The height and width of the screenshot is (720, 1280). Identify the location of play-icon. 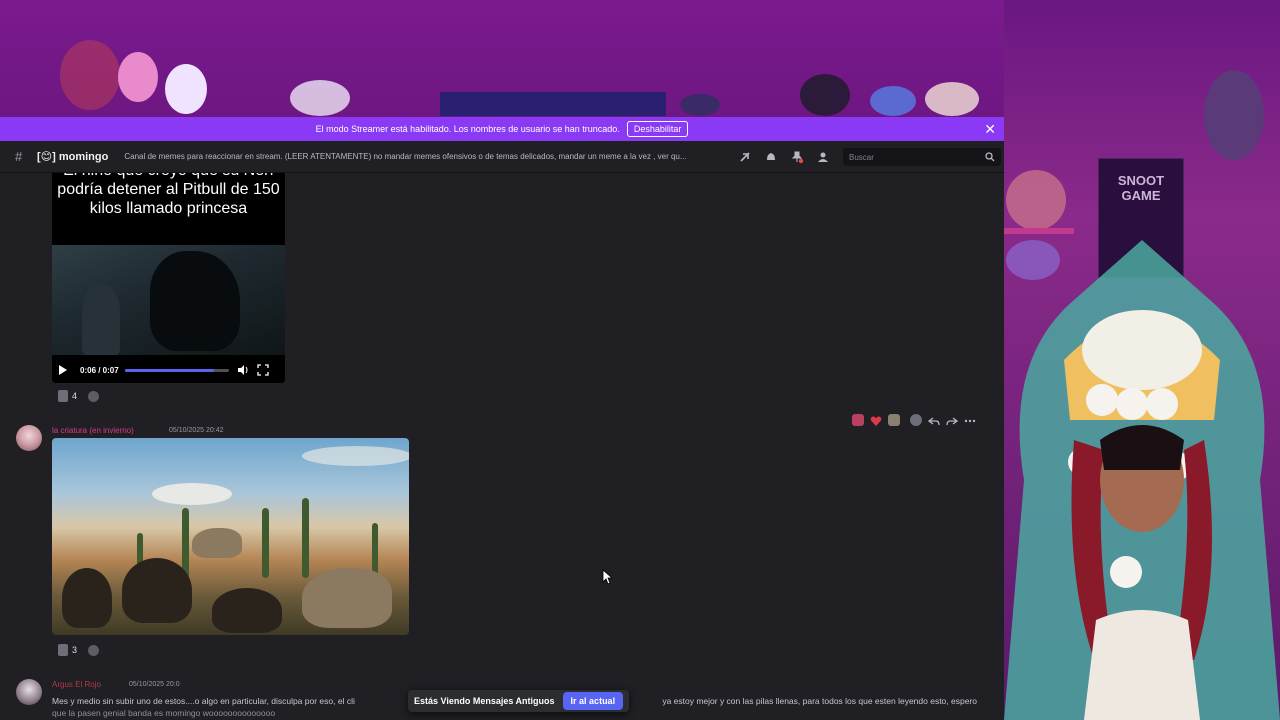
(63, 370).